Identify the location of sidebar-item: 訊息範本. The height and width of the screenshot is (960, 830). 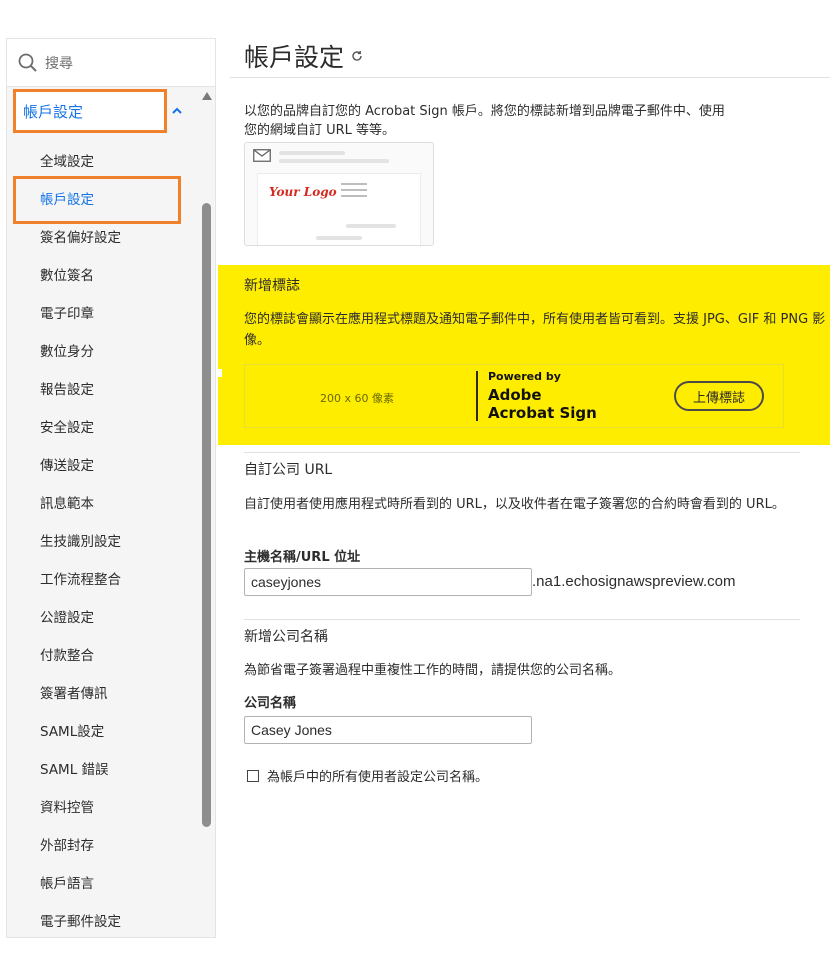
(105, 502).